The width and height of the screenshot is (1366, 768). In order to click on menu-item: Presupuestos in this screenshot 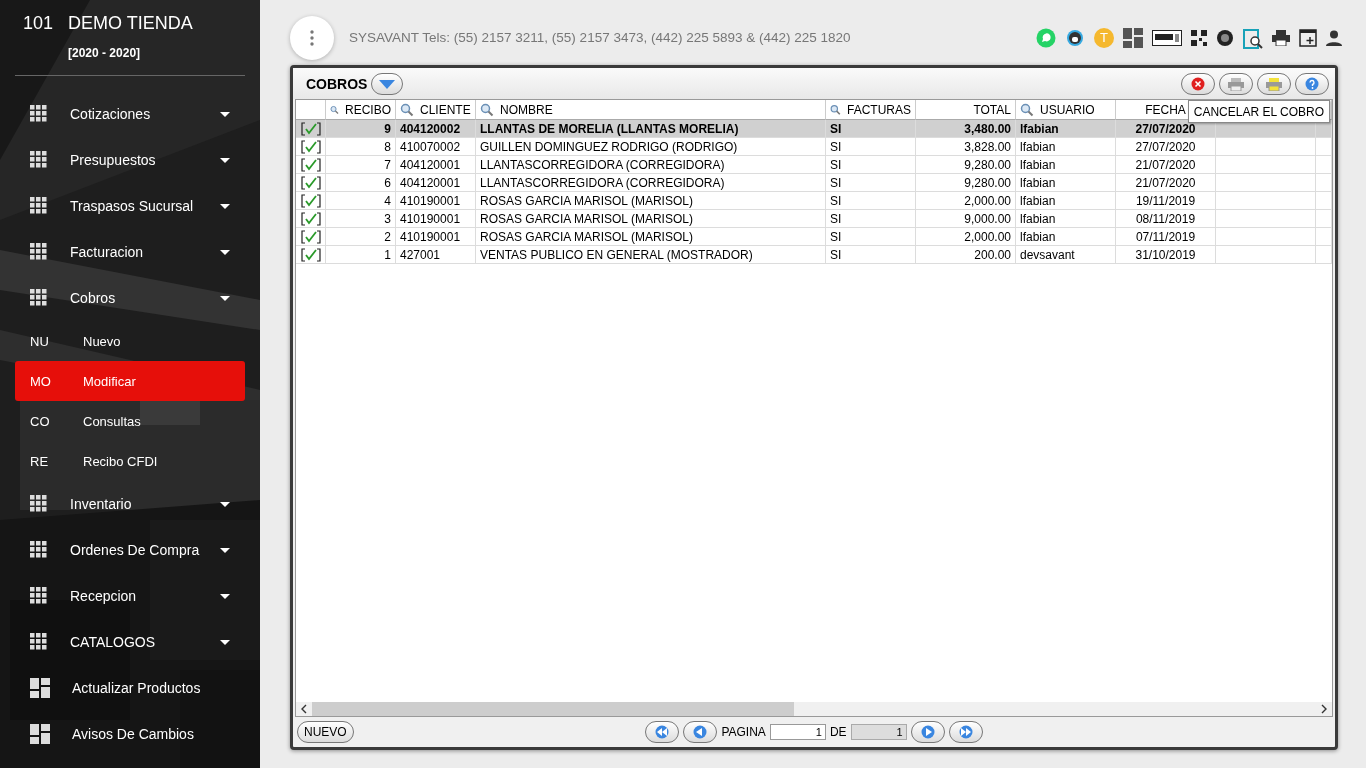, I will do `click(130, 160)`.